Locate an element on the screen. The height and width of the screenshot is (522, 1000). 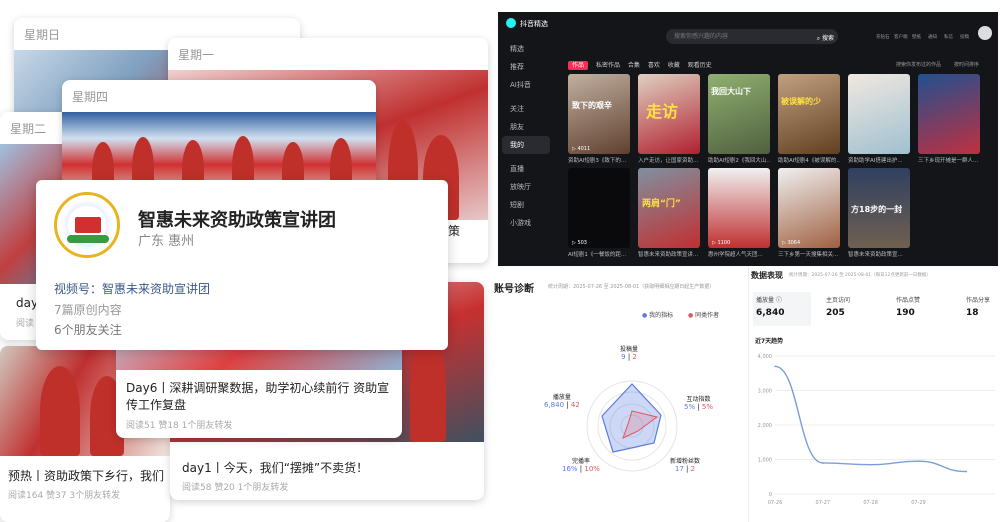
search-button: ⌕ 搜索 is located at coordinates (825, 38).